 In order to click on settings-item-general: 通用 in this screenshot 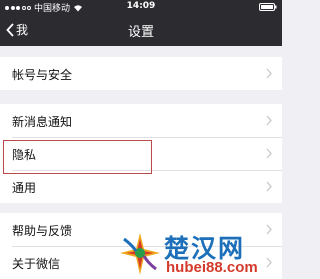, I will do `click(141, 186)`.